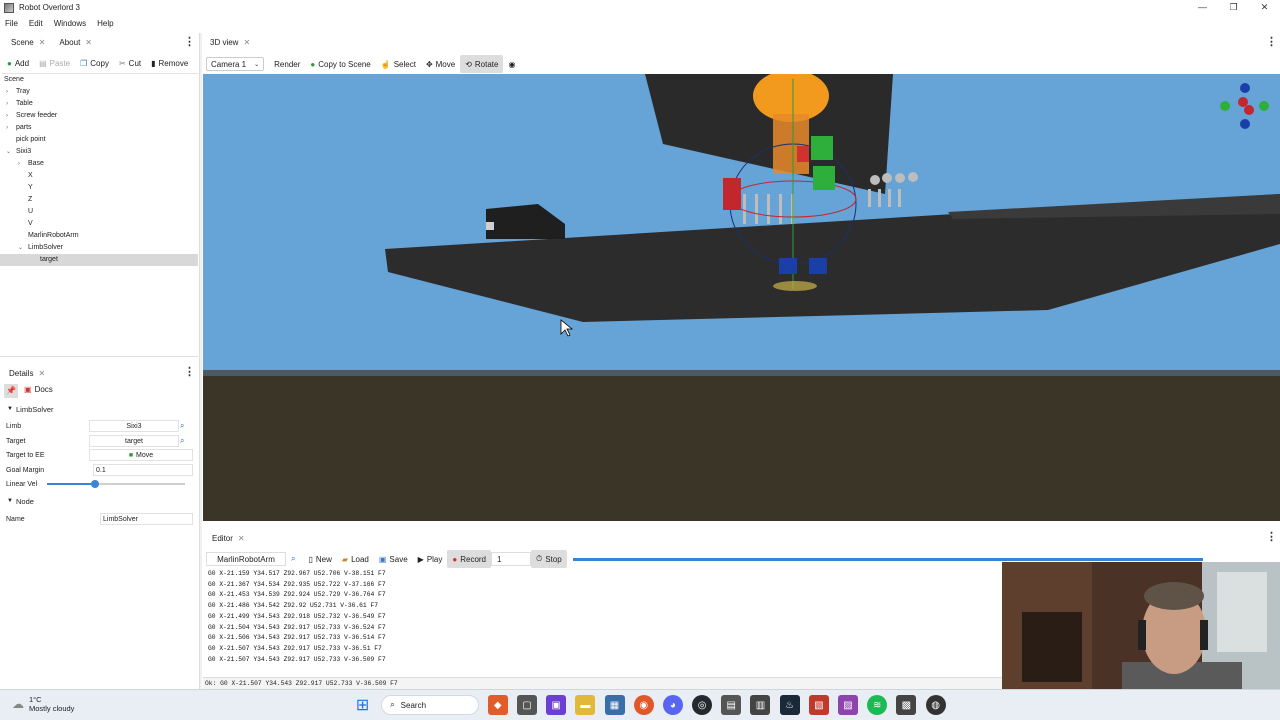 This screenshot has height=720, width=1280. I want to click on render-button: Render, so click(287, 64).